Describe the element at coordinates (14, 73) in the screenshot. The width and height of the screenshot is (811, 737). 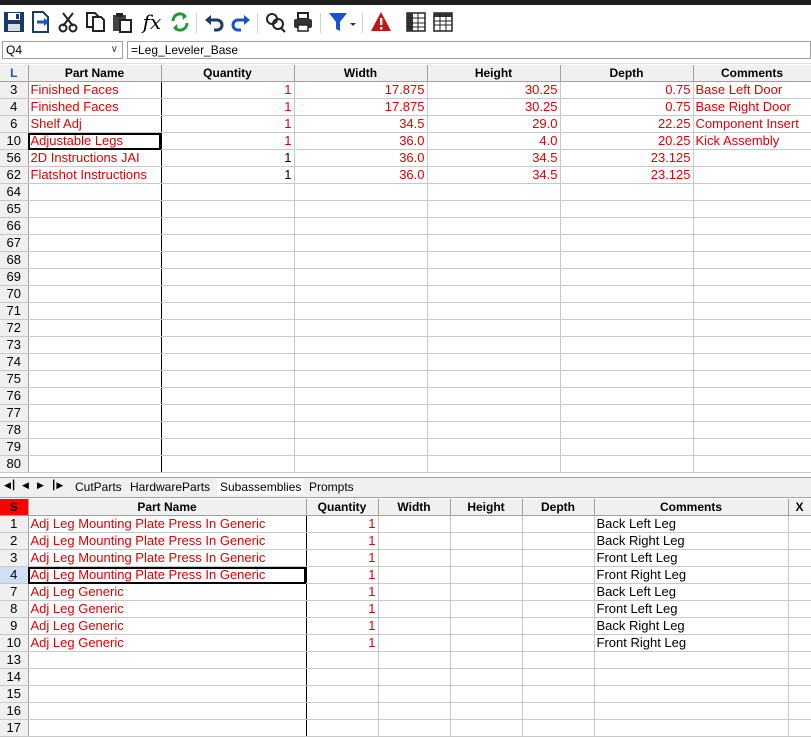
I see `corner-cell: L` at that location.